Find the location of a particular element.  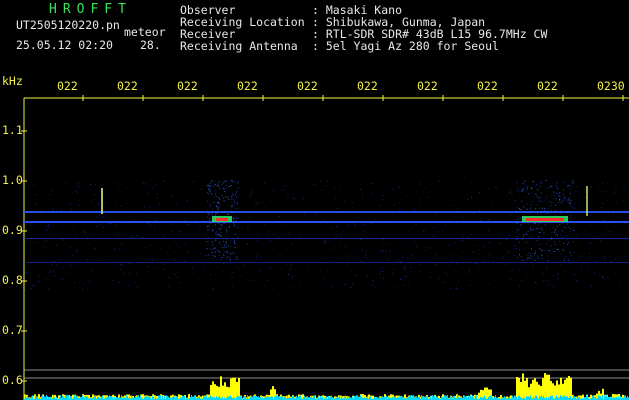

short-echo is located at coordinates (587, 201).